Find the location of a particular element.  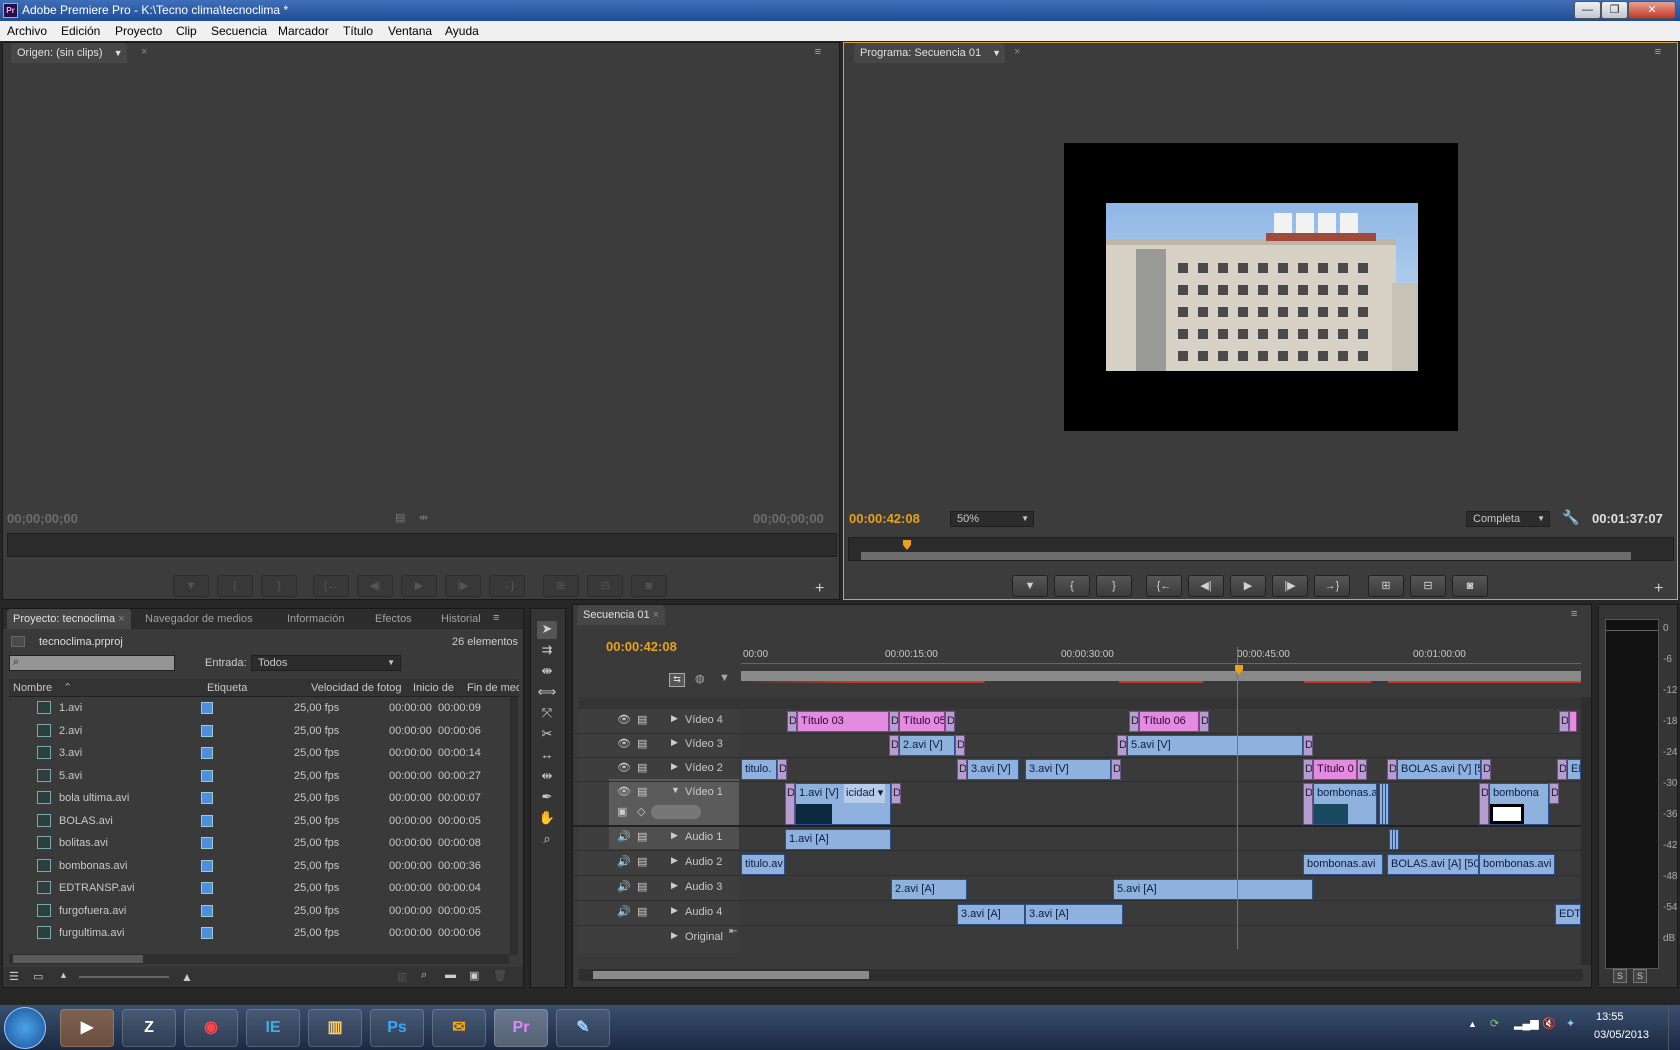

show-hidden-icons: ▲ is located at coordinates (1472, 1024).